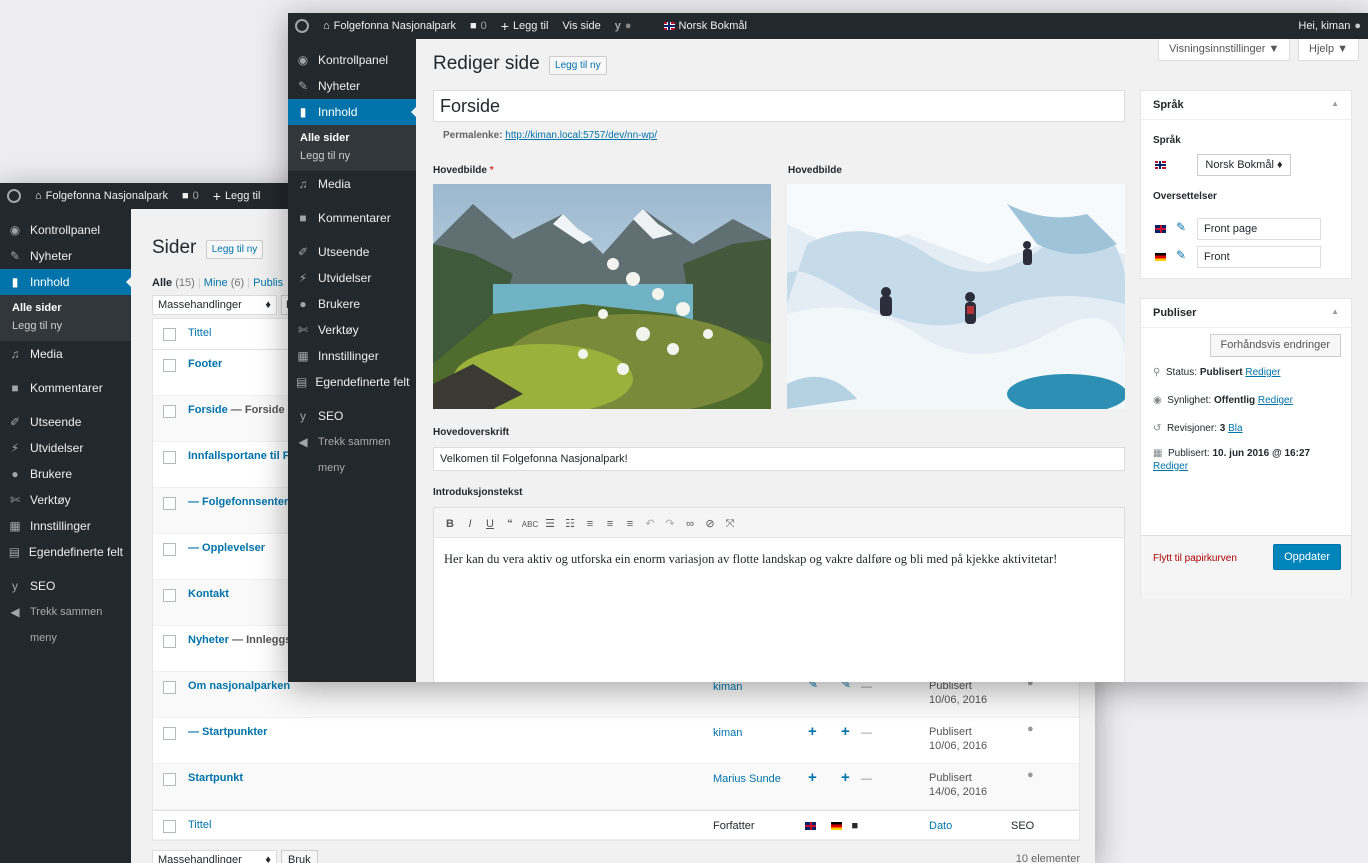 This screenshot has width=1368, height=863. I want to click on permalink-link: http://kiman.local:5757/dev/nn-wp/, so click(581, 135).